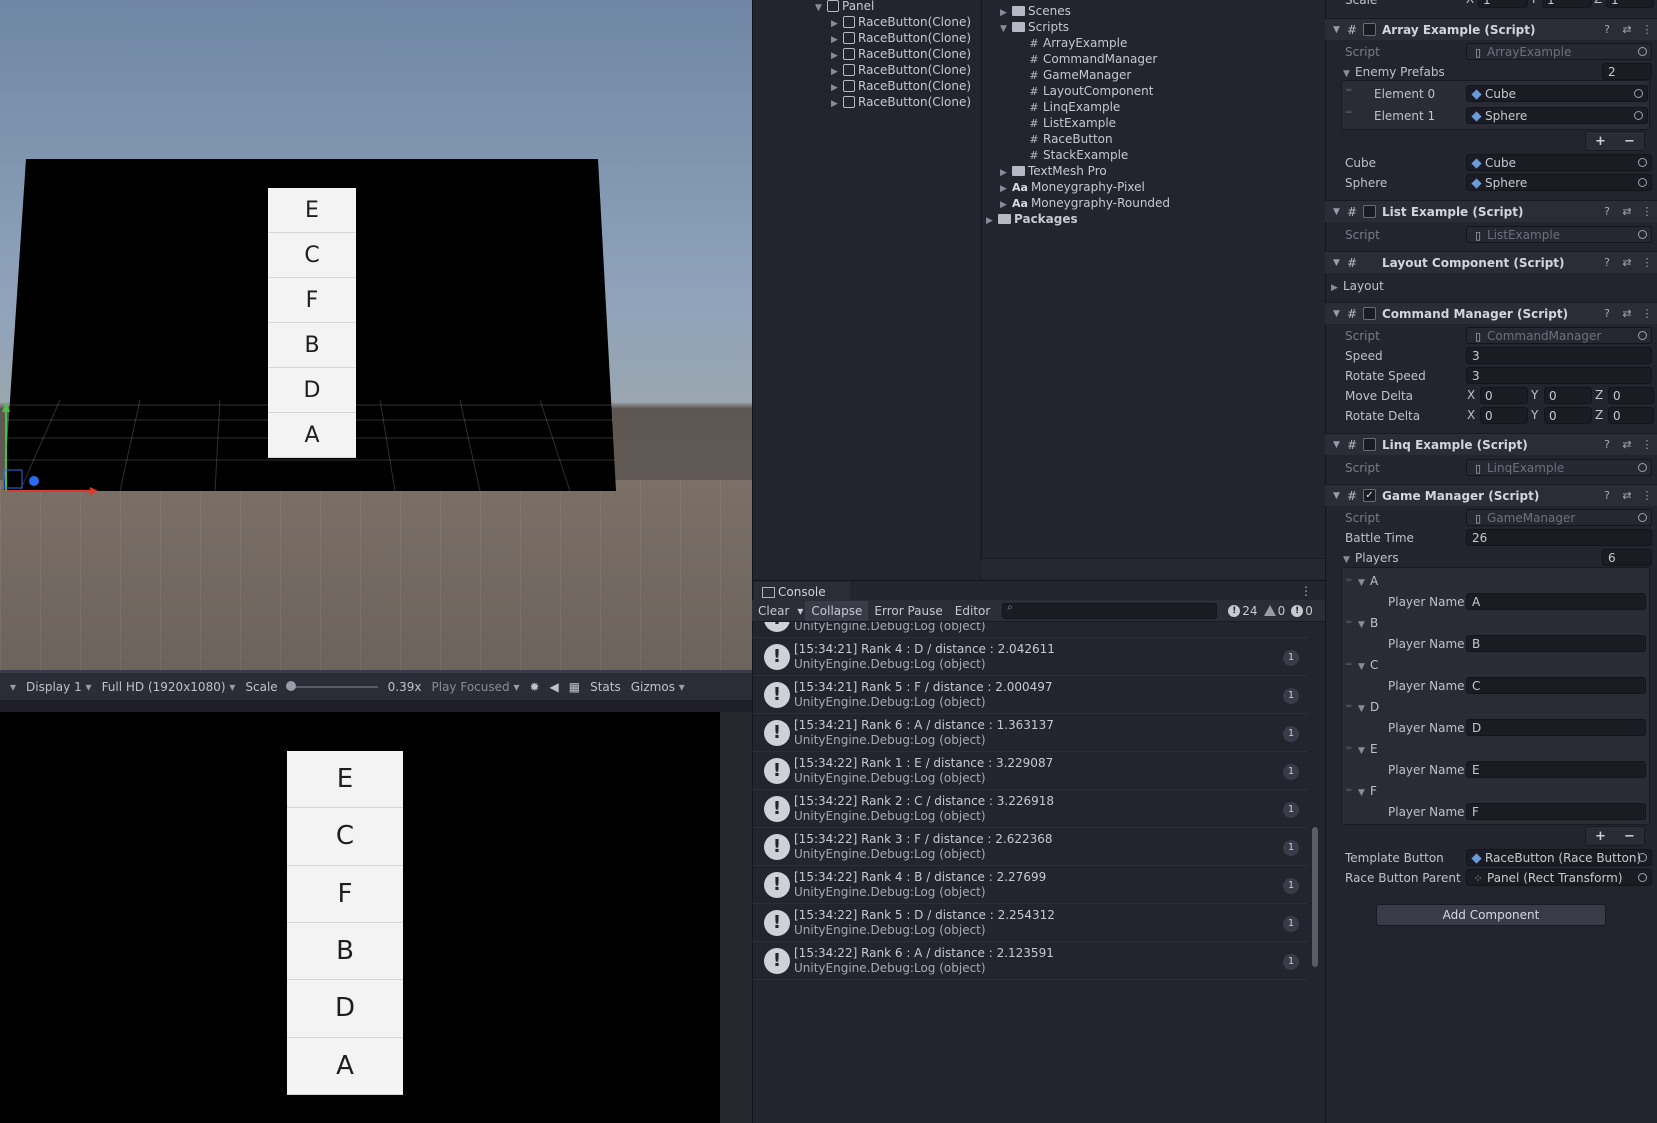 The image size is (1657, 1123). Describe the element at coordinates (1077, 43) in the screenshot. I see `project-script-file: # ArrayExample` at that location.